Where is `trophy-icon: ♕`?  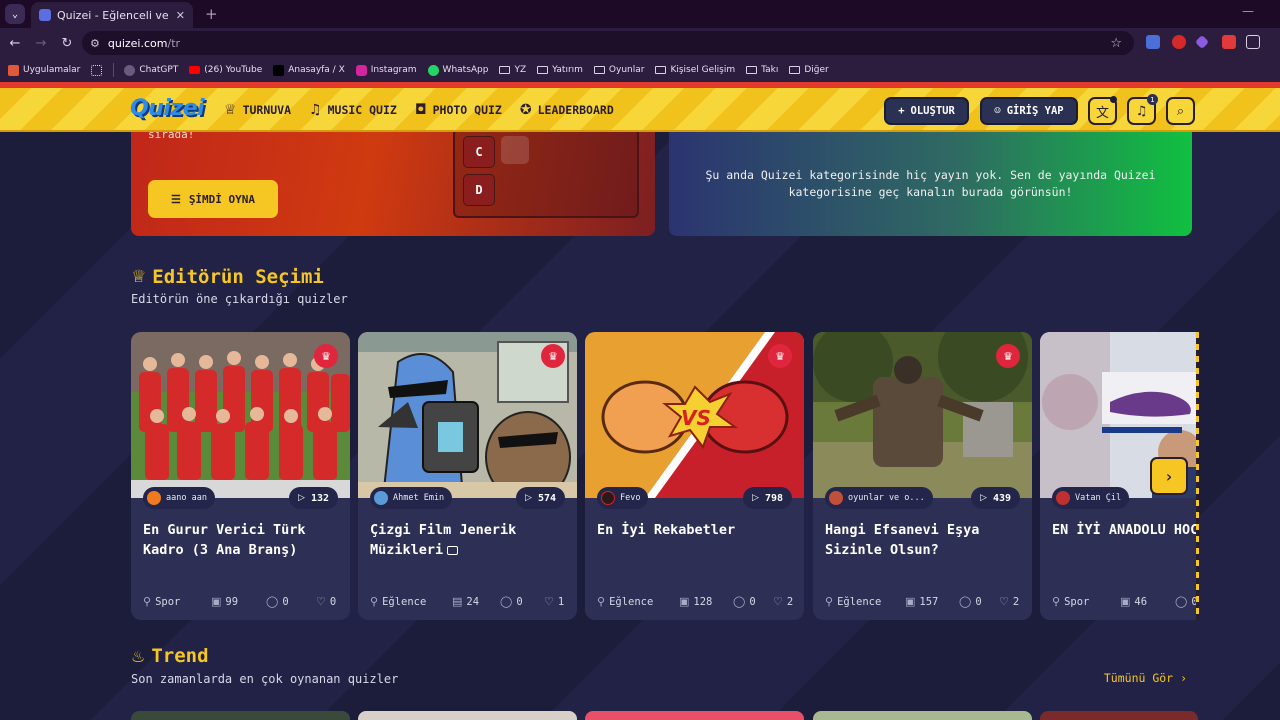 trophy-icon: ♕ is located at coordinates (230, 110).